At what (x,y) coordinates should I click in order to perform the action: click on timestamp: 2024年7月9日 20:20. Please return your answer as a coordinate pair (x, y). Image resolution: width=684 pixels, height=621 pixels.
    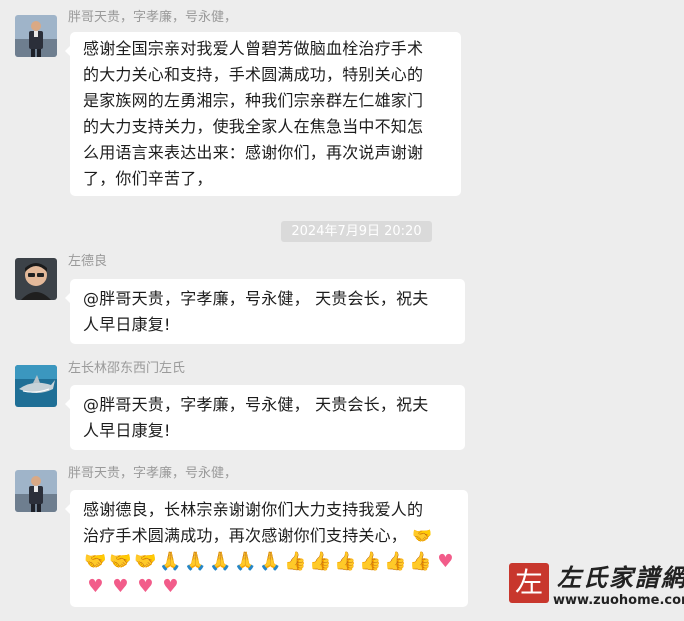
    Looking at the image, I should click on (356, 231).